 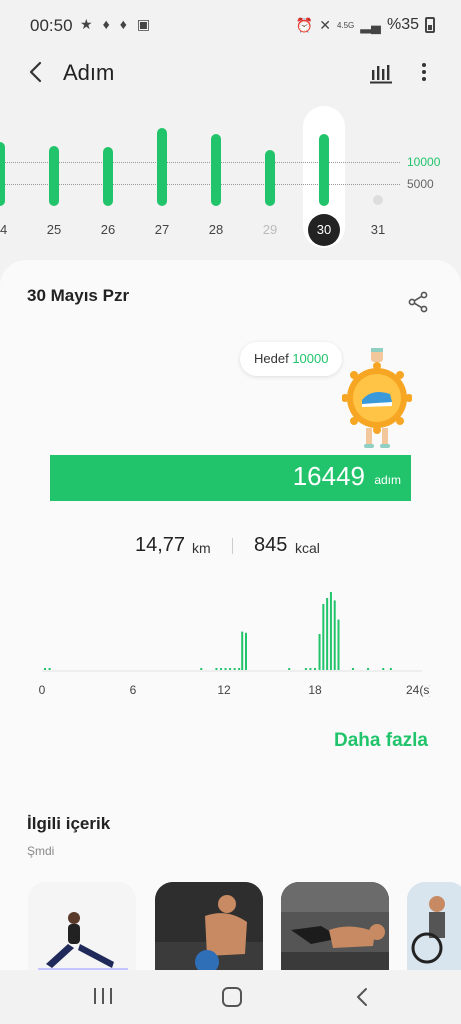 What do you see at coordinates (381, 741) in the screenshot?
I see `more-link: Daha fazla` at bounding box center [381, 741].